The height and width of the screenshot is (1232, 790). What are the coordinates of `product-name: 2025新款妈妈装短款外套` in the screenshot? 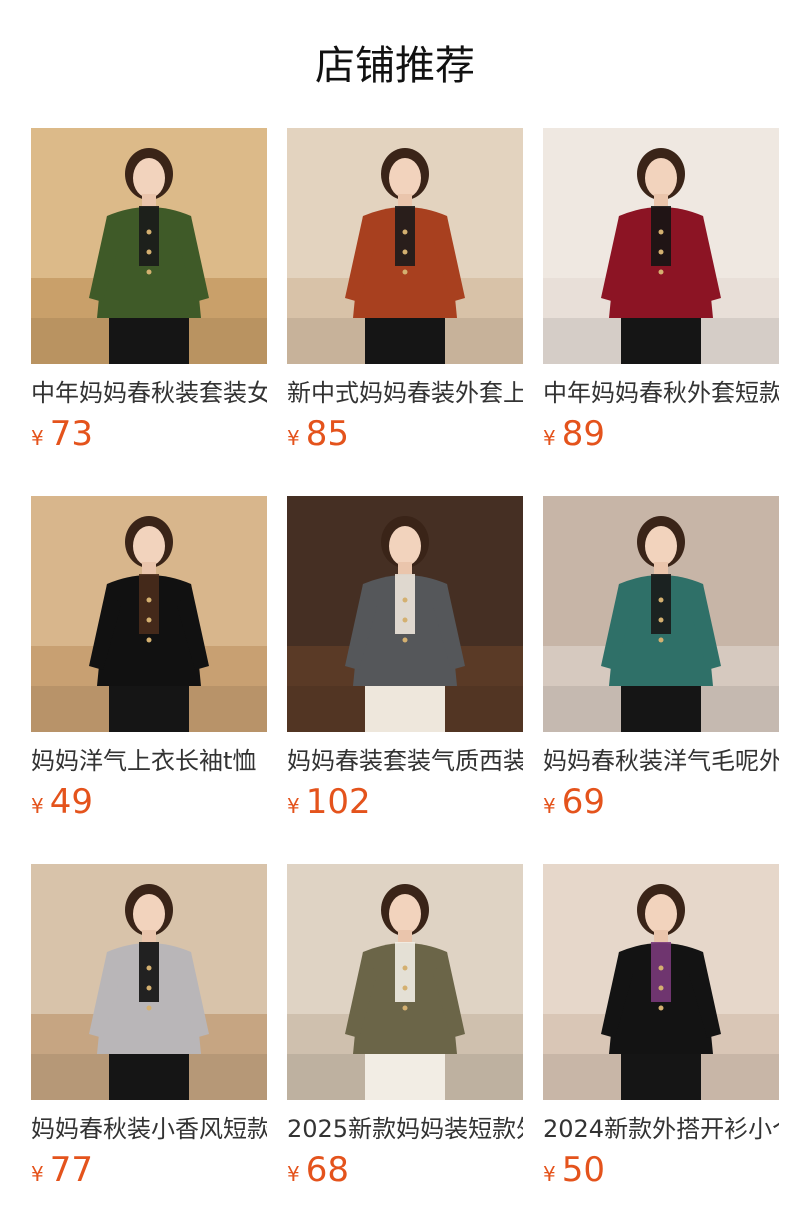 It's located at (405, 1129).